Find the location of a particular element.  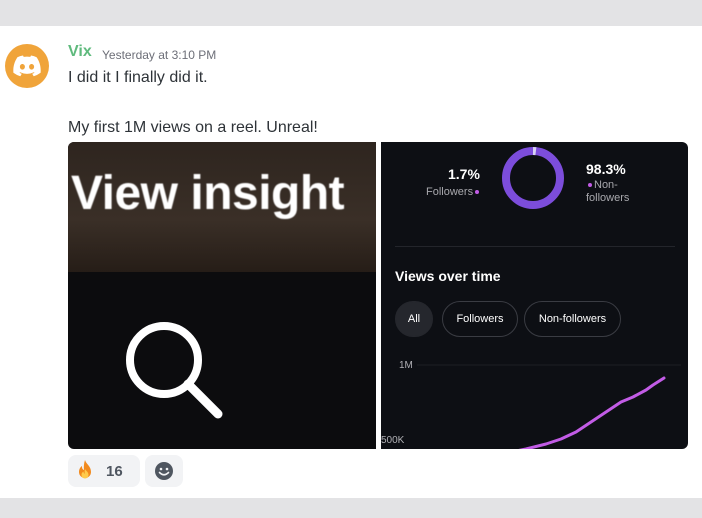

discord-logo-icon is located at coordinates (27, 66).